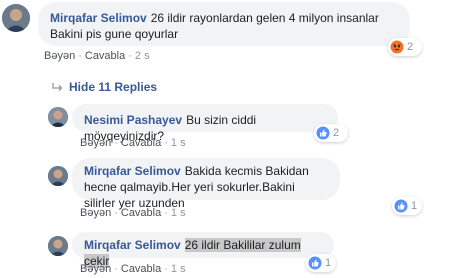 The height and width of the screenshot is (278, 450). Describe the element at coordinates (113, 87) in the screenshot. I see `hide-replies-label: Hide 11 Replies` at that location.